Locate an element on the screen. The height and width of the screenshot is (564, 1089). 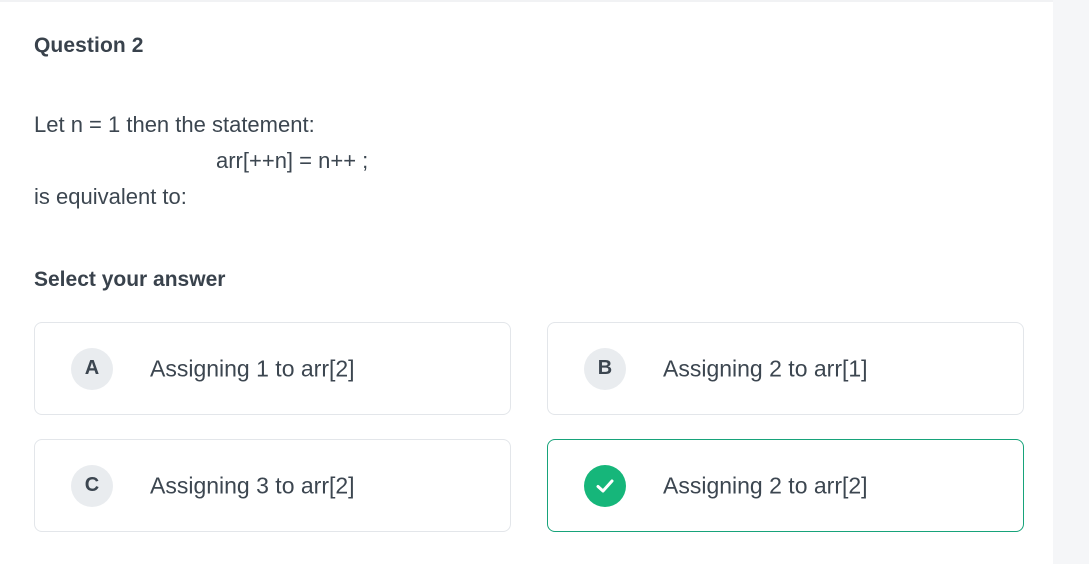
answer-option-b: B Assigning 2 to arr[1] is located at coordinates (785, 368).